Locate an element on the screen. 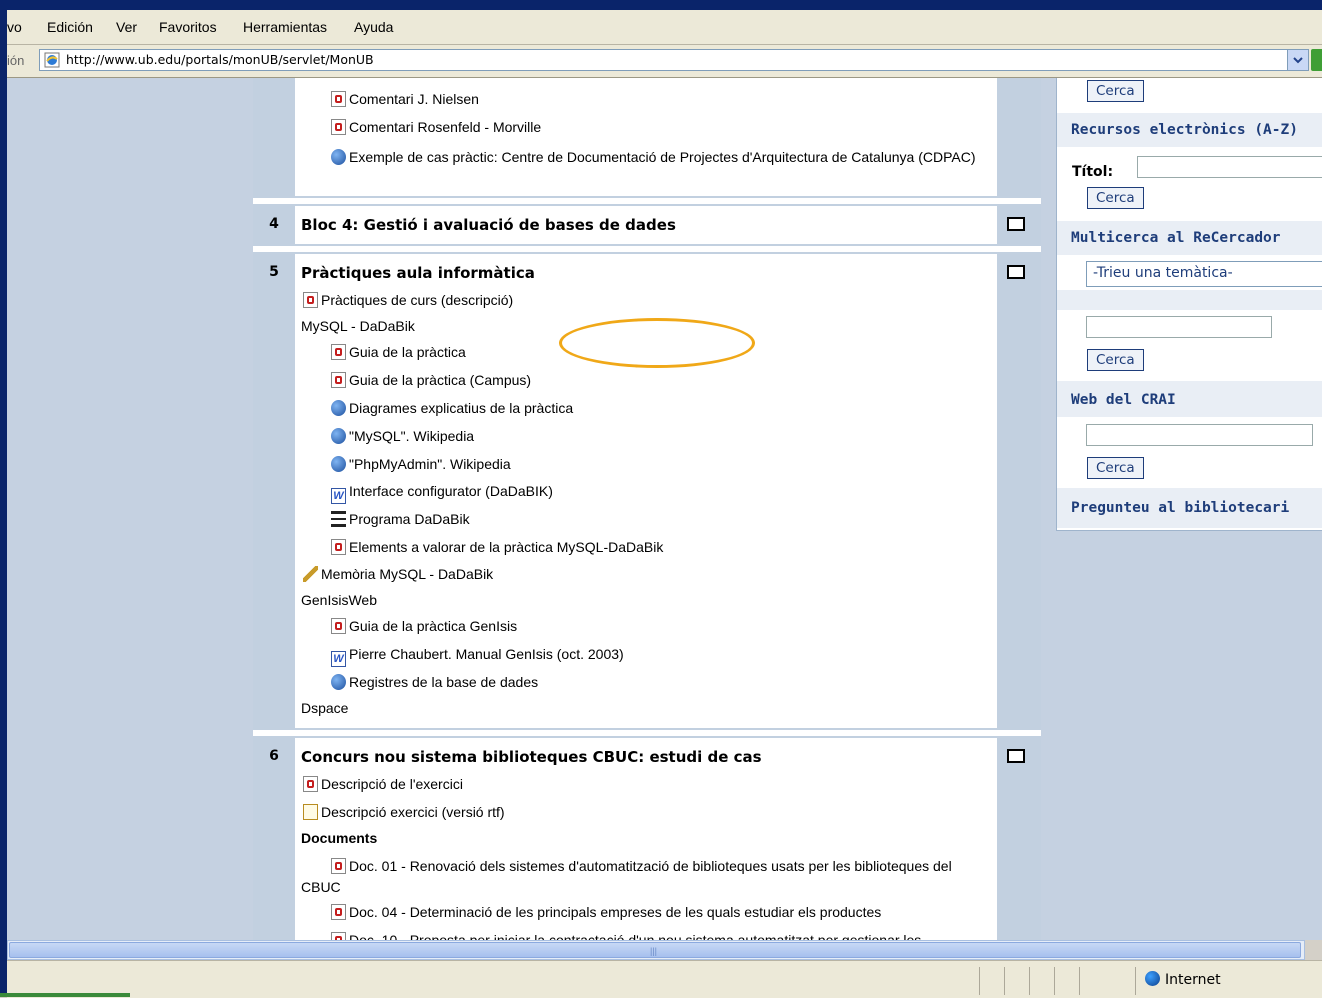 The height and width of the screenshot is (998, 1322). list-item: Descripció de l'exercici is located at coordinates (383, 784).